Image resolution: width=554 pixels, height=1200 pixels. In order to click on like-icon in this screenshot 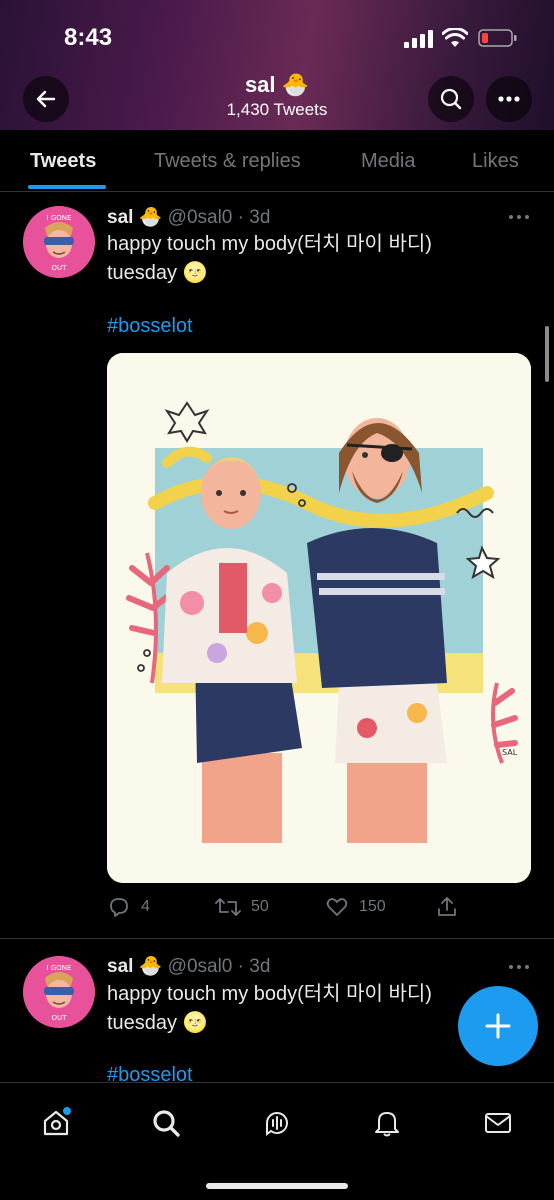, I will do `click(337, 907)`.